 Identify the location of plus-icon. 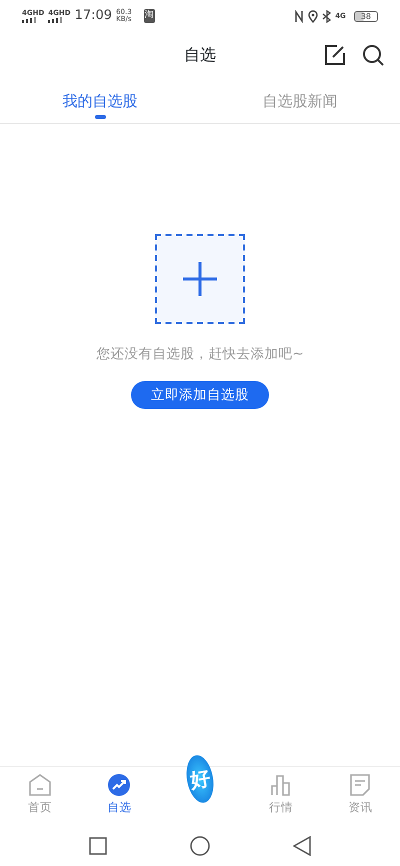
(200, 279).